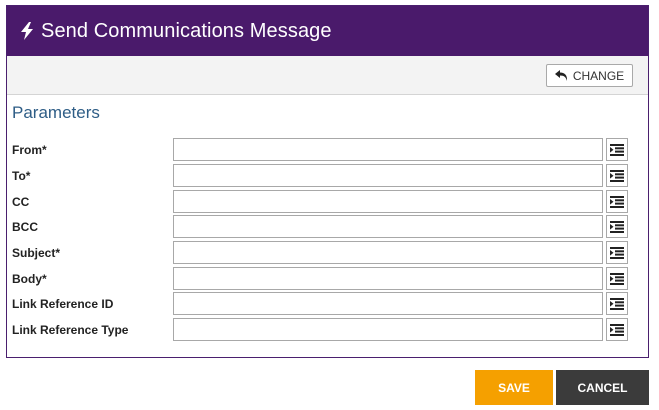  I want to click on dialog-toolbar: CHANGE, so click(327, 75).